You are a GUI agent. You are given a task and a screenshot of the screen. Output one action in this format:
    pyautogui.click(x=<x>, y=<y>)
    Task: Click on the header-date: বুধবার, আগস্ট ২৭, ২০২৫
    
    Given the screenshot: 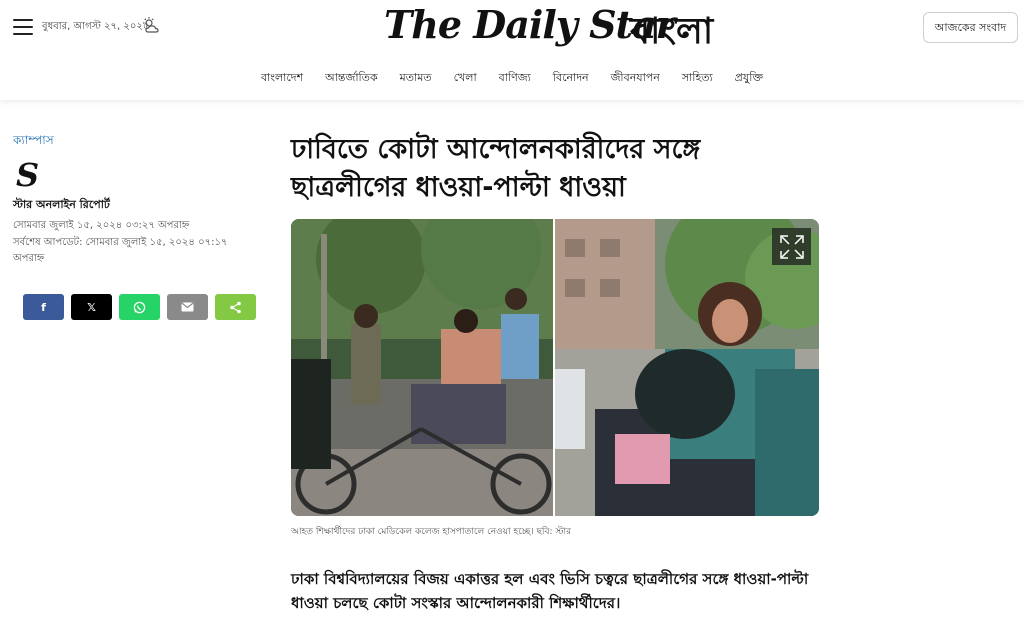 What is the action you would take?
    pyautogui.click(x=96, y=26)
    